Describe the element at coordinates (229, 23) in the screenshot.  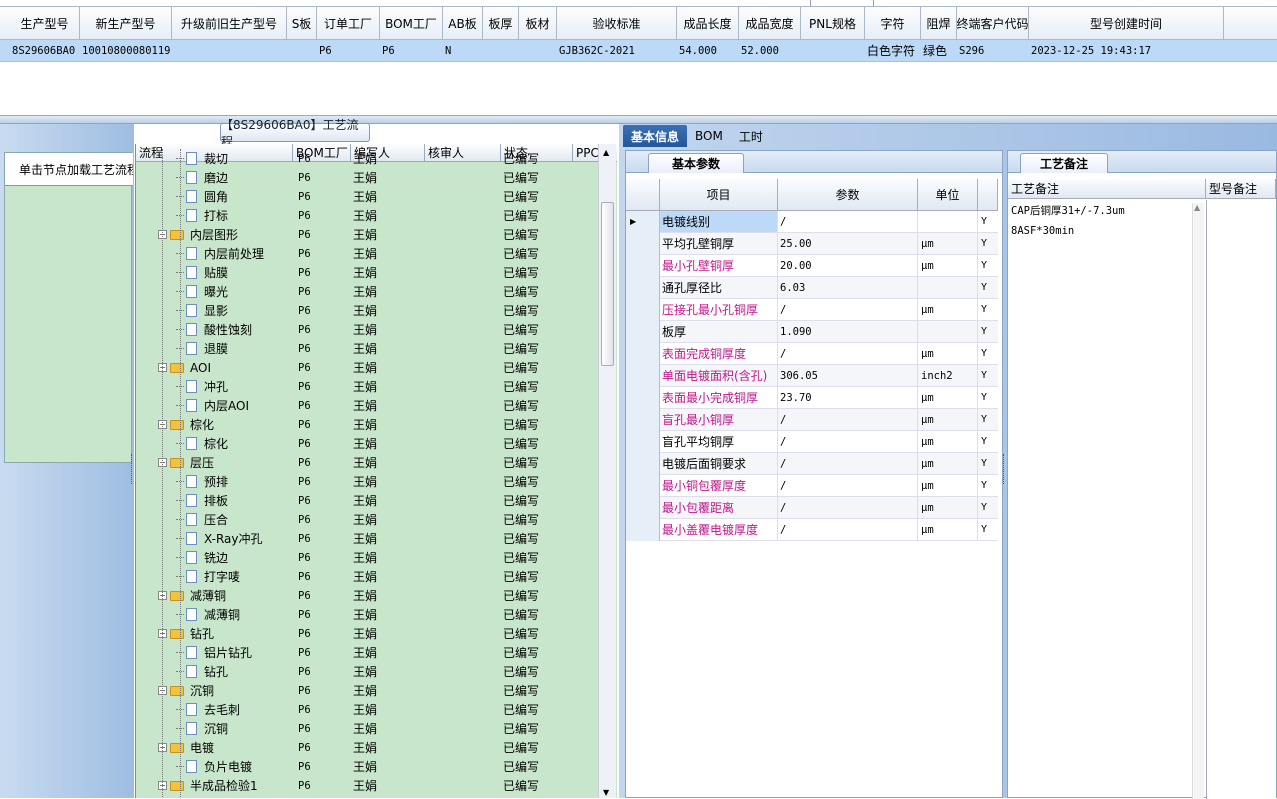
I see `col-header: 升级前旧生产型号` at that location.